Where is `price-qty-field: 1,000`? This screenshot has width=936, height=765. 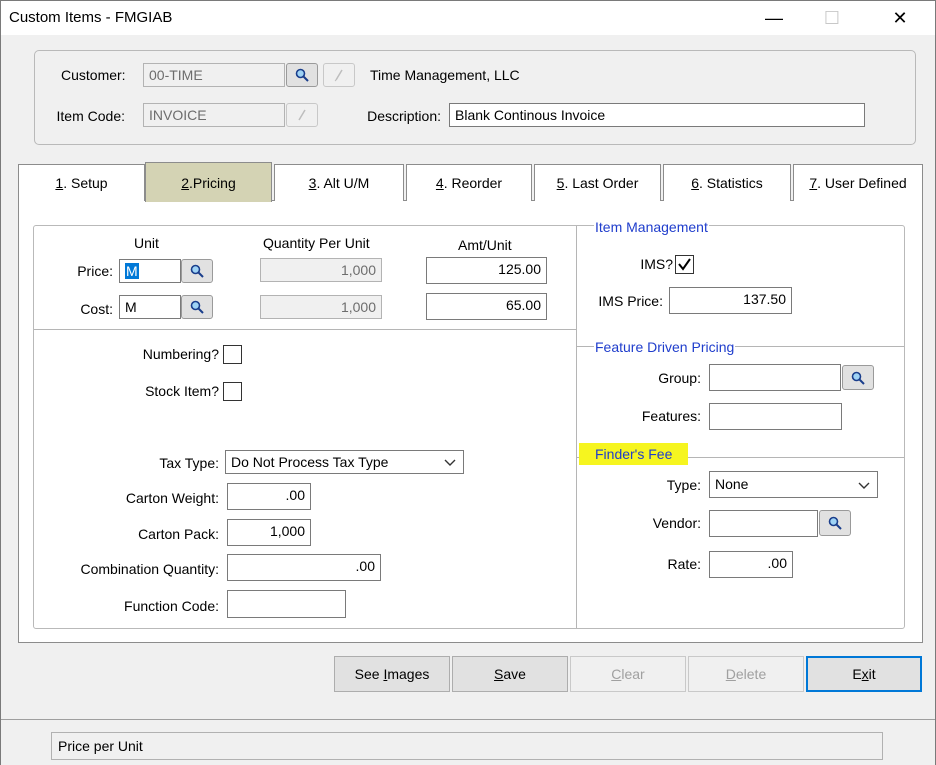 price-qty-field: 1,000 is located at coordinates (321, 270).